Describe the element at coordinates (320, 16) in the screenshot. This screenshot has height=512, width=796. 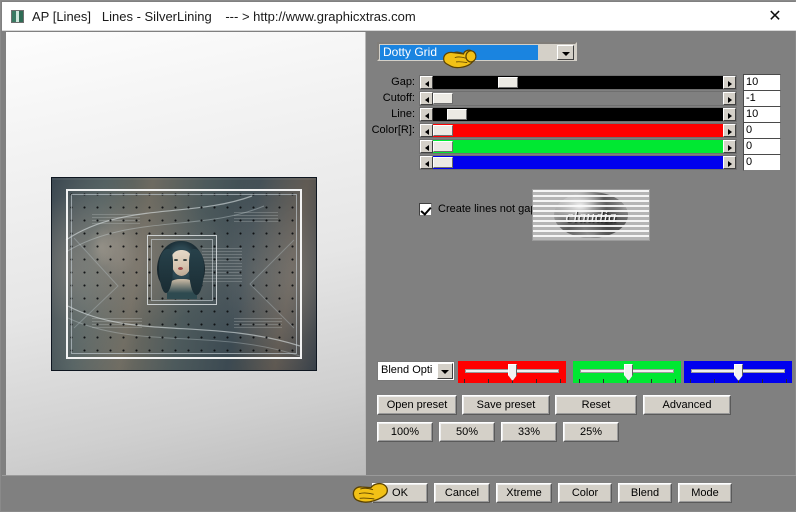
I see `title-url: --- > http://www.graphicxtras.com` at that location.